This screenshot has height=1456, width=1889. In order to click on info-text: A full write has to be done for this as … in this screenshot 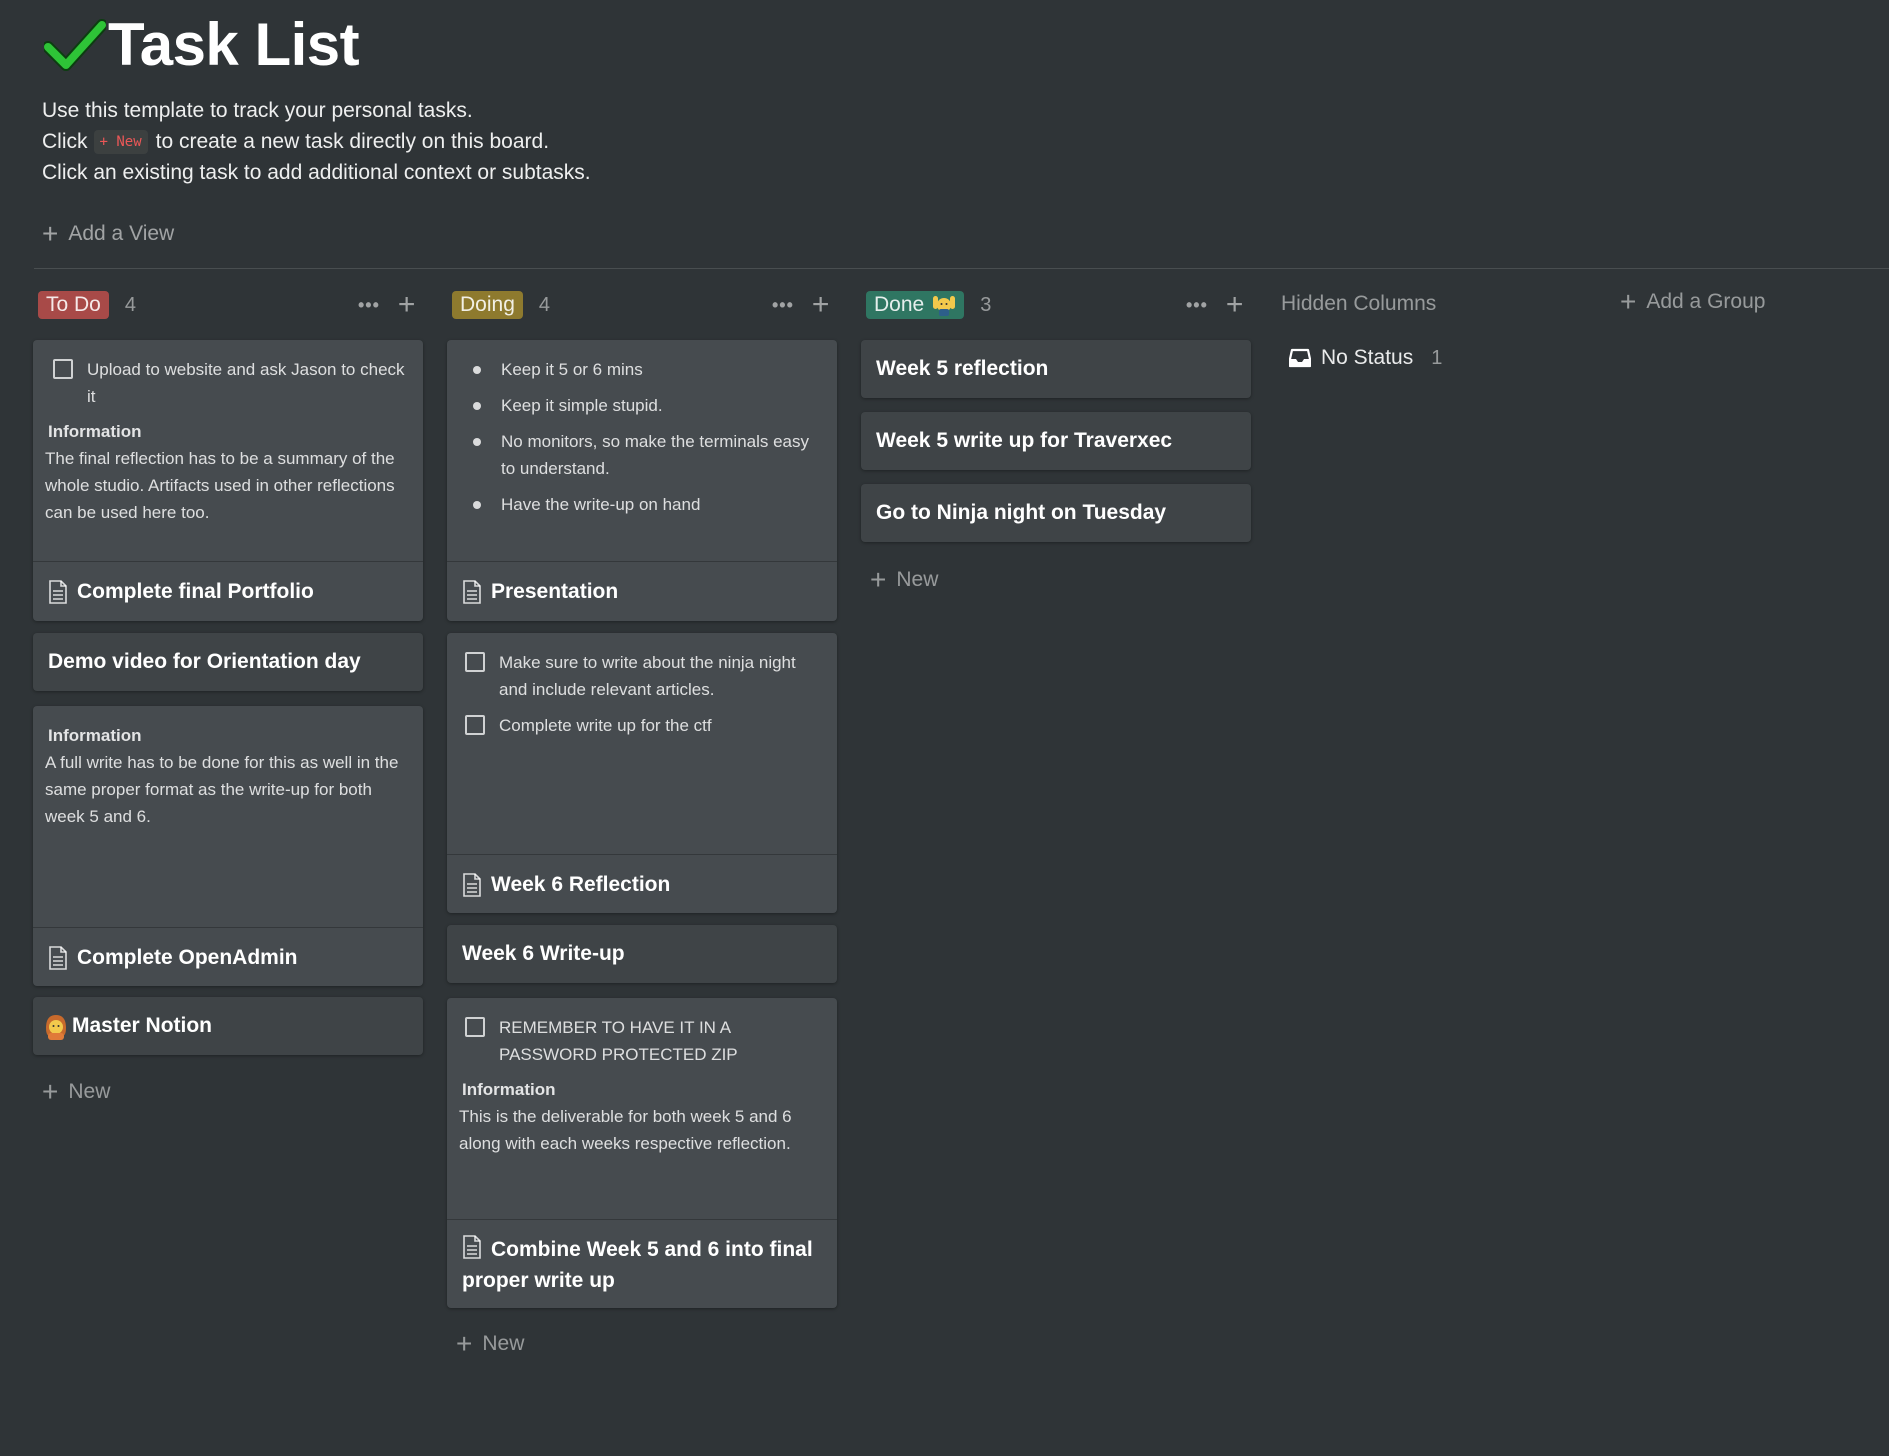, I will do `click(222, 789)`.